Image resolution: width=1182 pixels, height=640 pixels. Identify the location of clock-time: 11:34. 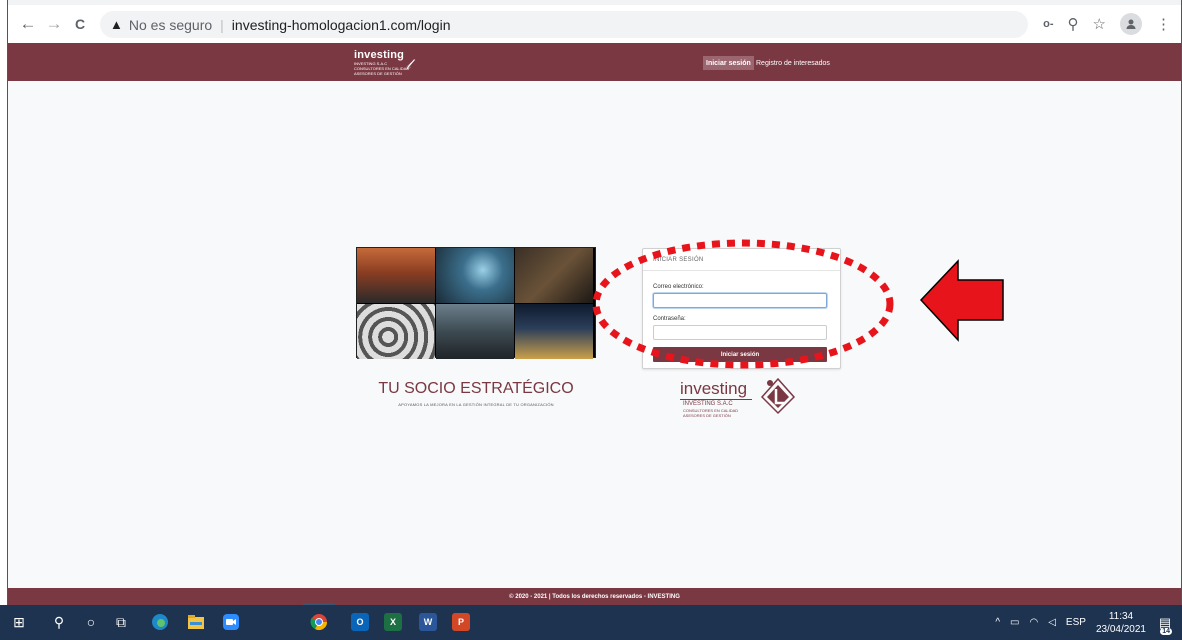
(1121, 616).